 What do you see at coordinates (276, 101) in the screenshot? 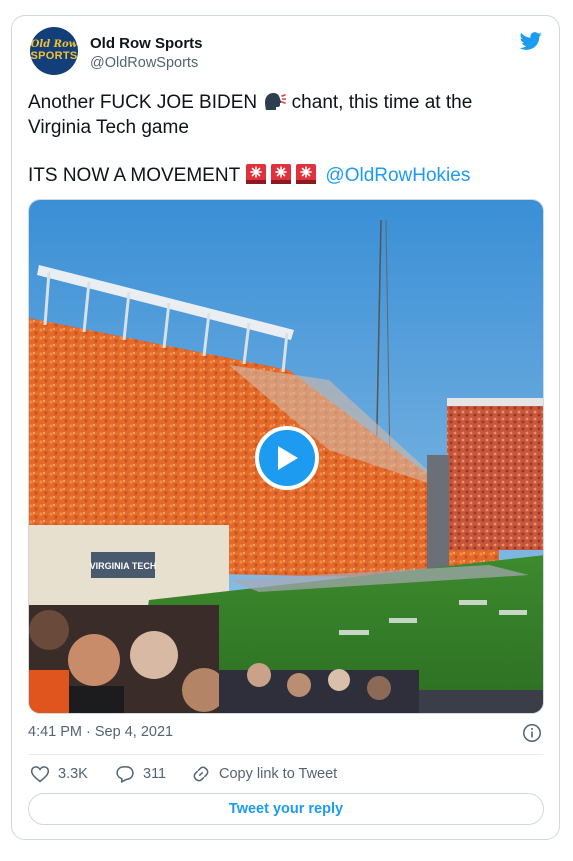
I see `speaking-head-emoji` at bounding box center [276, 101].